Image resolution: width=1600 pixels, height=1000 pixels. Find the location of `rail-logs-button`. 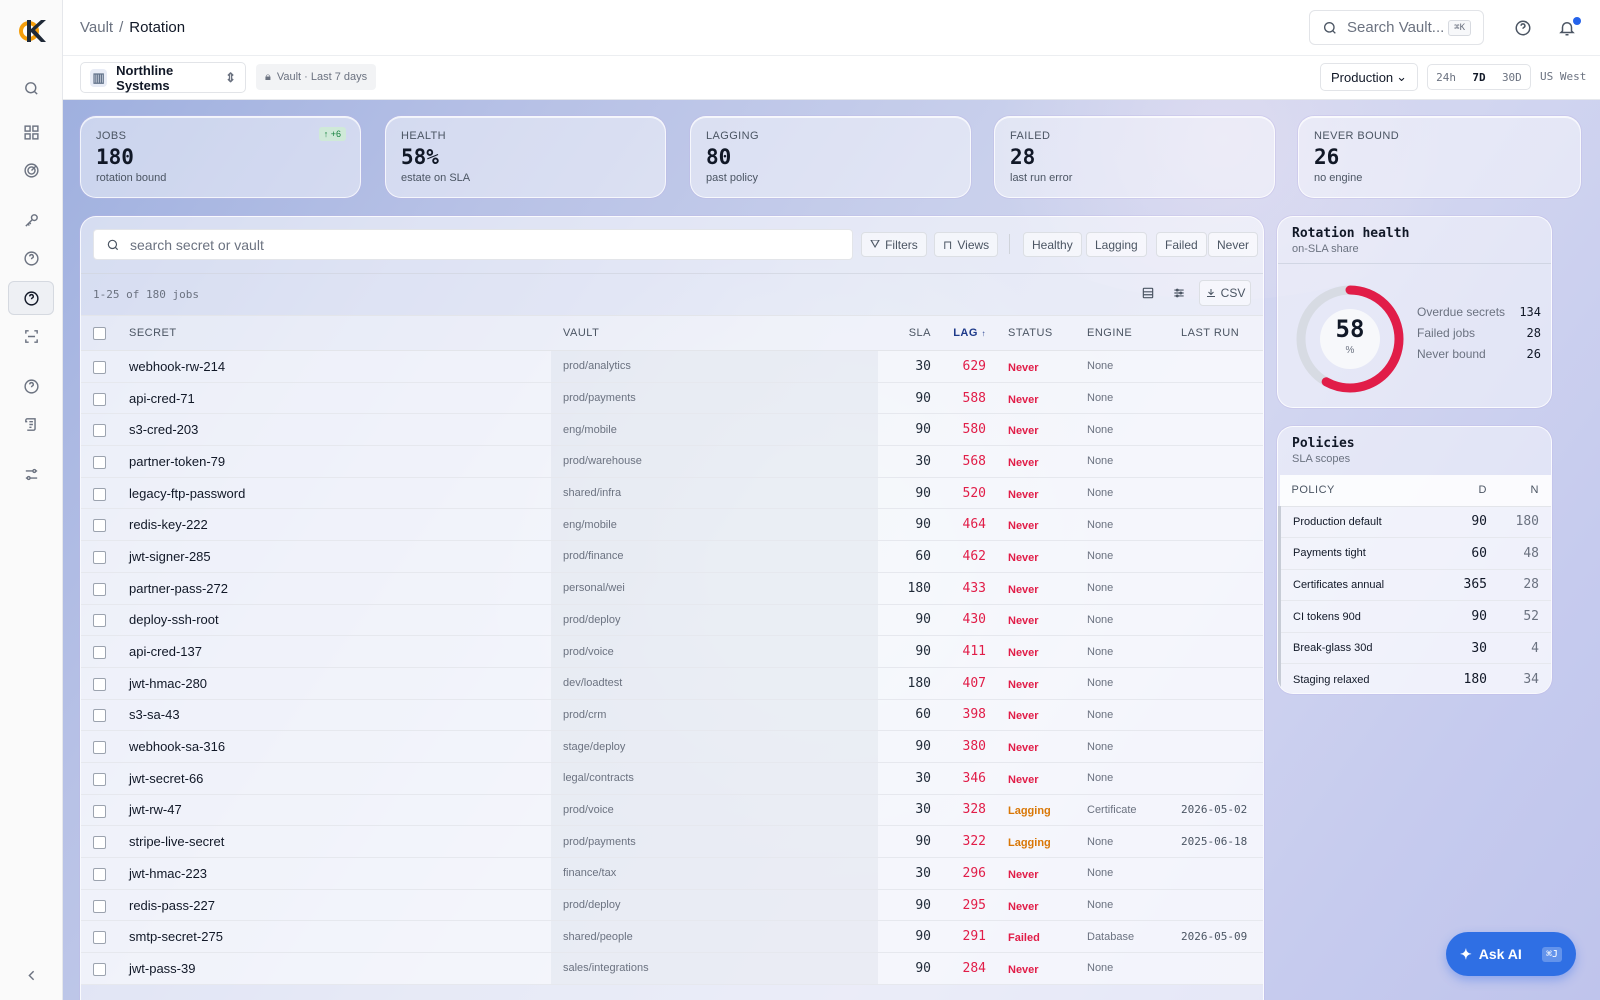

rail-logs-button is located at coordinates (31, 424).